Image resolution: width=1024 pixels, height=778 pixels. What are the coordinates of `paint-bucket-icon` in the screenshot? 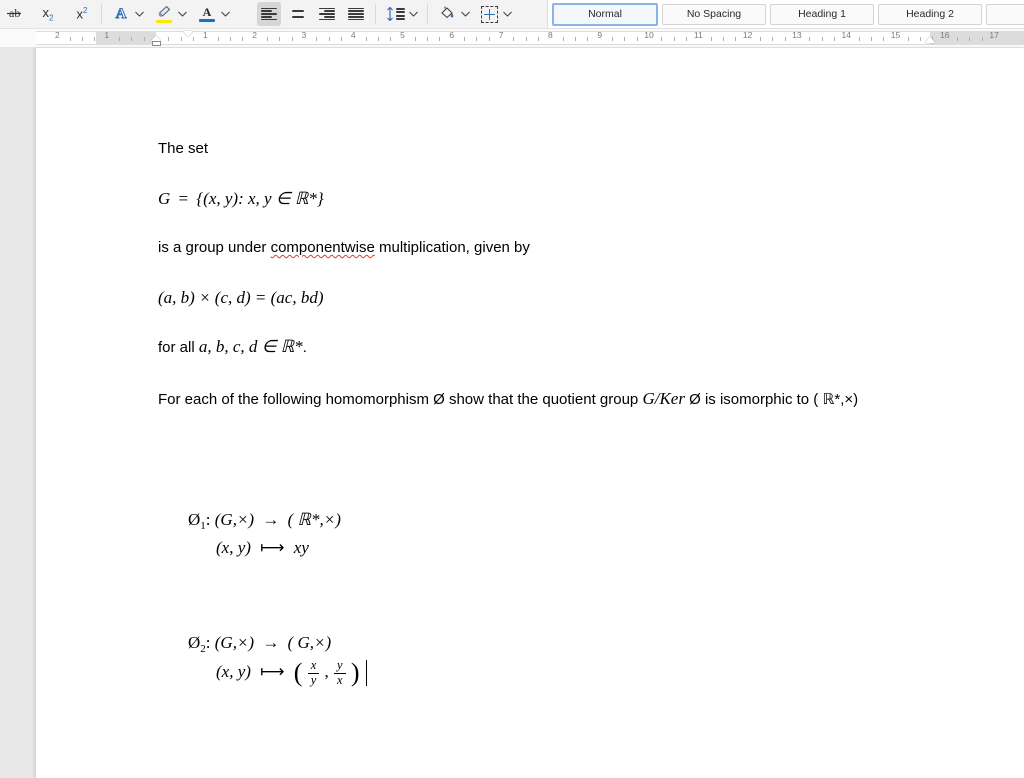 It's located at (447, 14).